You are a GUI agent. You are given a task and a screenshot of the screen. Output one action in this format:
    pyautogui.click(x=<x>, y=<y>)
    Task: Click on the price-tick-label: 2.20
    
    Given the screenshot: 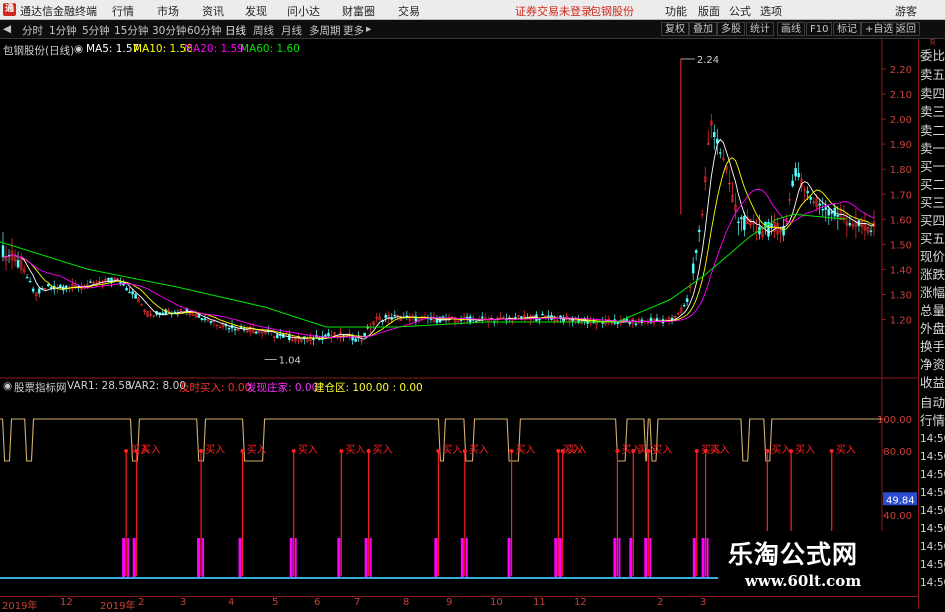 What is the action you would take?
    pyautogui.click(x=901, y=70)
    